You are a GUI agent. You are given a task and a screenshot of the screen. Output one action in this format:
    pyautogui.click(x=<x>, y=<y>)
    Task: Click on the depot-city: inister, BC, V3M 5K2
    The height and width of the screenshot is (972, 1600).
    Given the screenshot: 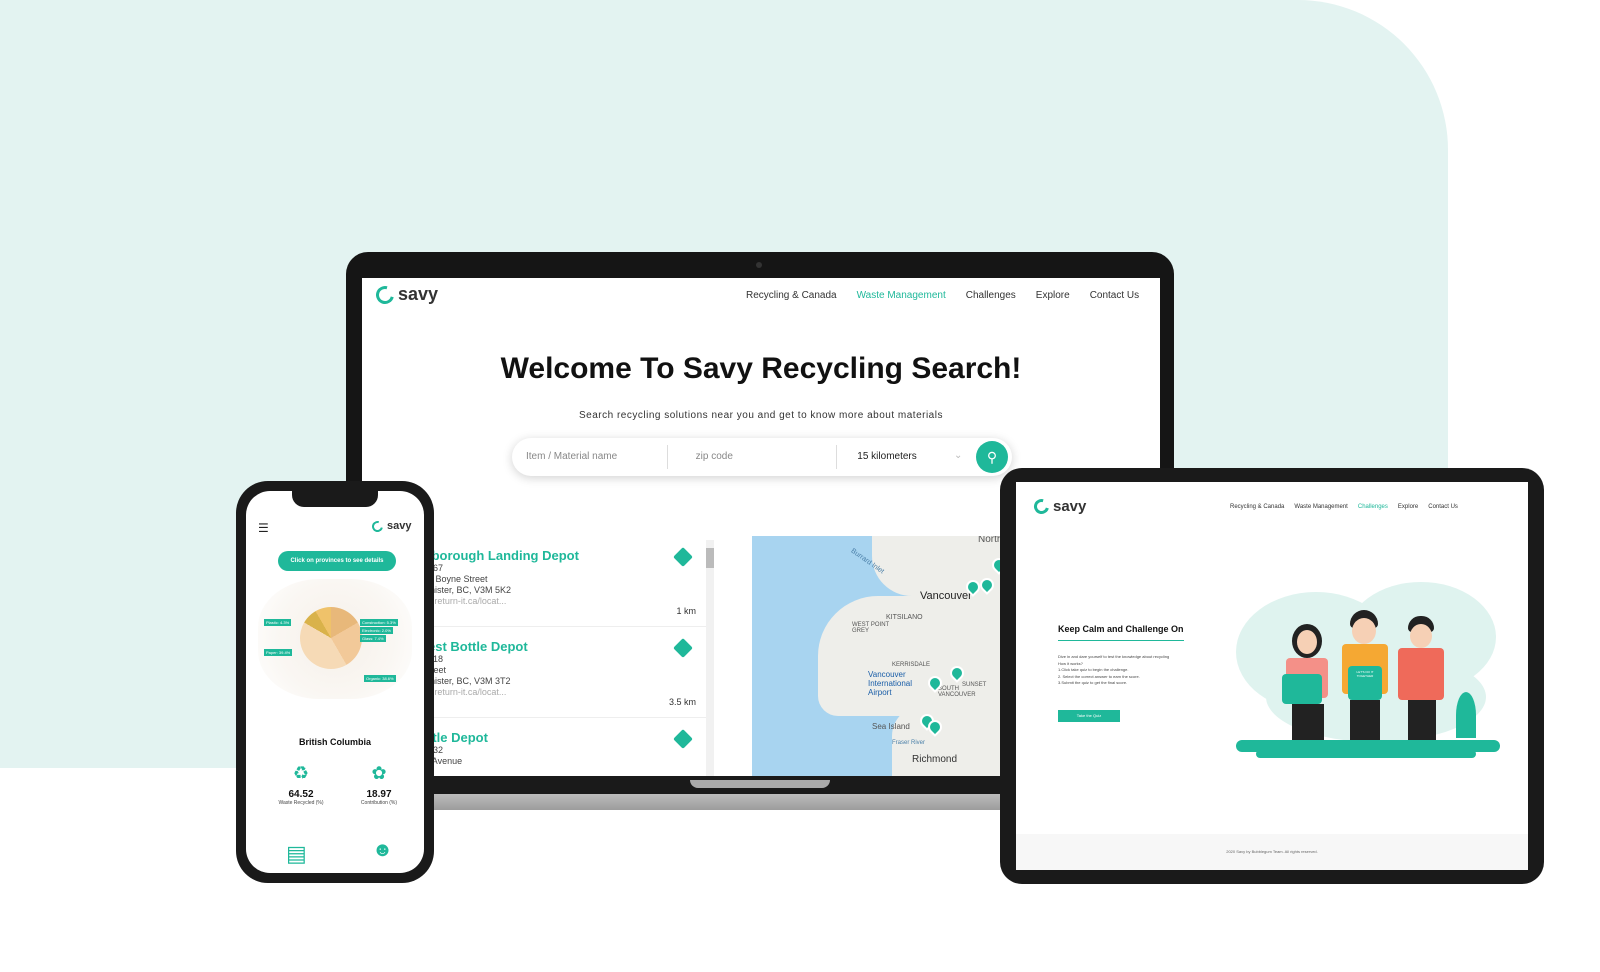 What is the action you would take?
    pyautogui.click(x=470, y=590)
    